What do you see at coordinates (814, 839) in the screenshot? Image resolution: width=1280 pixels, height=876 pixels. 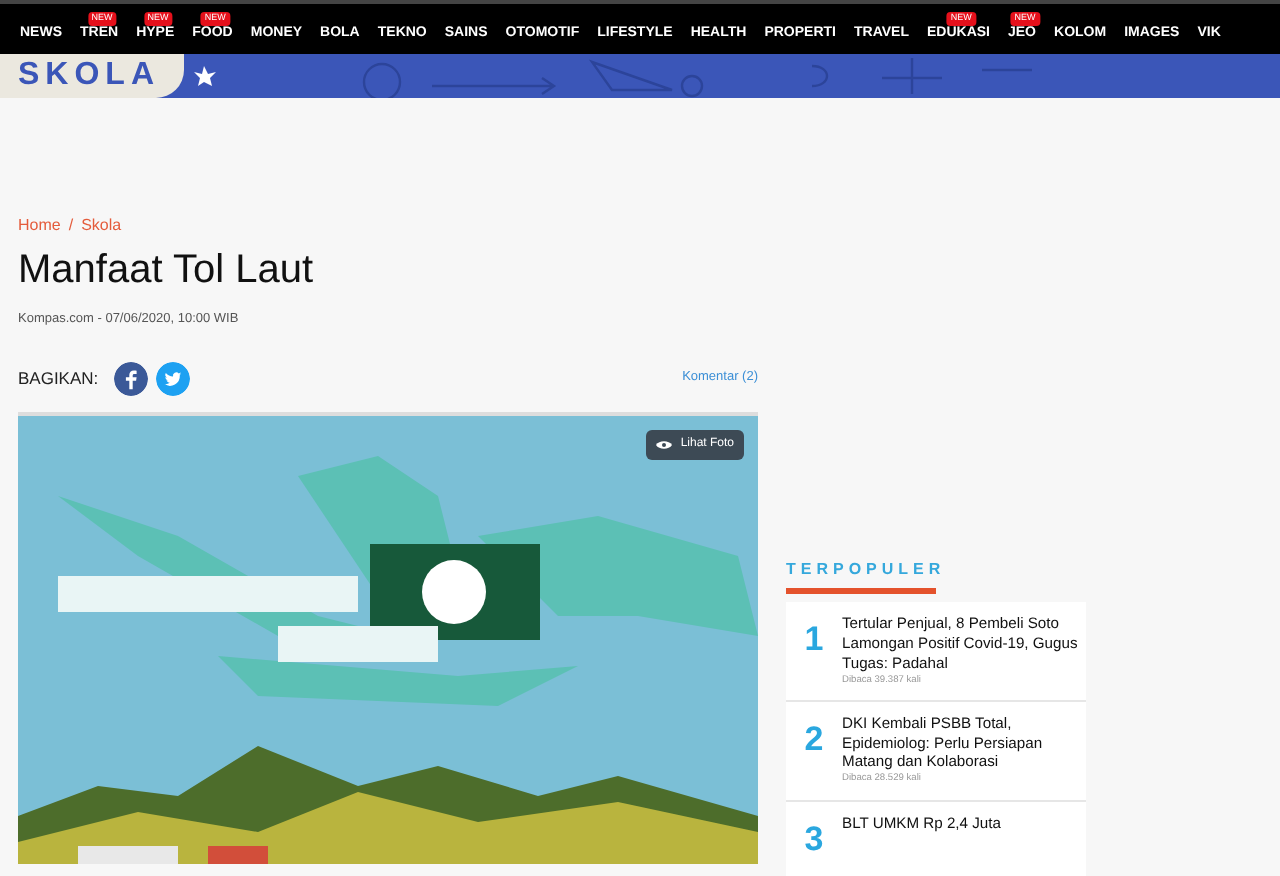 I see `rank-number: 3` at bounding box center [814, 839].